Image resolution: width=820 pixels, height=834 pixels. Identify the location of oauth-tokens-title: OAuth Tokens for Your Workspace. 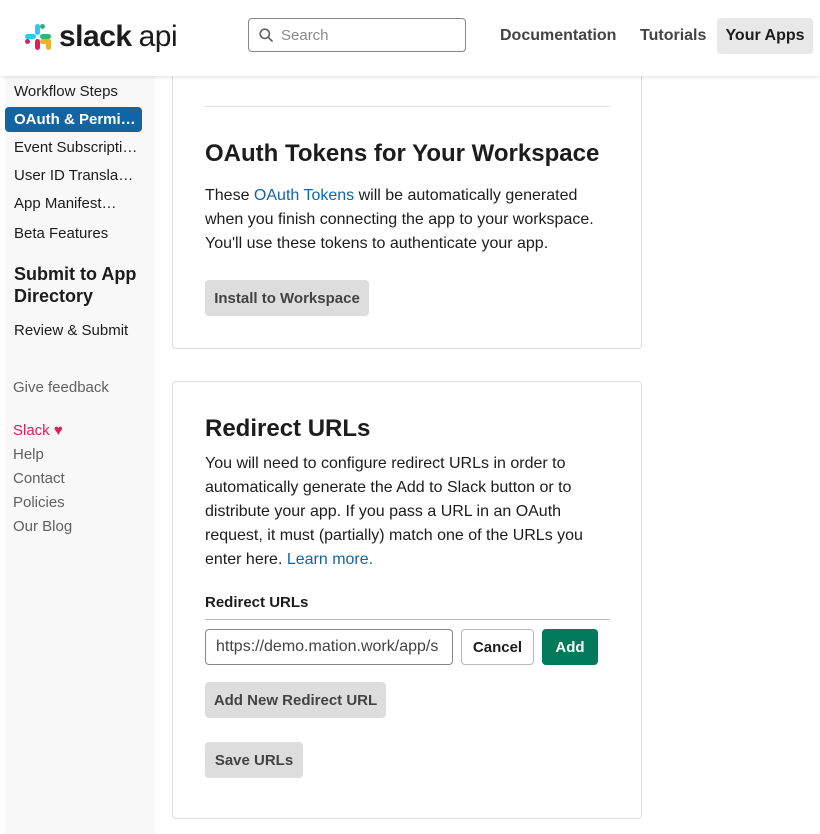
(402, 153).